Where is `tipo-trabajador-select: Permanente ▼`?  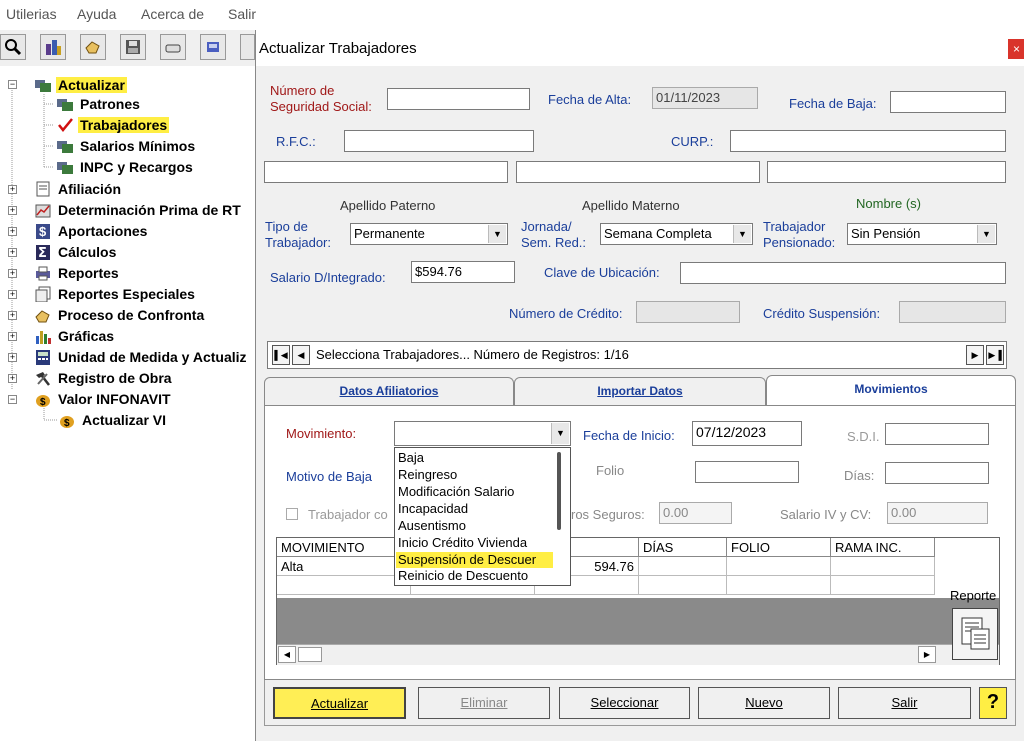 tipo-trabajador-select: Permanente ▼ is located at coordinates (429, 234).